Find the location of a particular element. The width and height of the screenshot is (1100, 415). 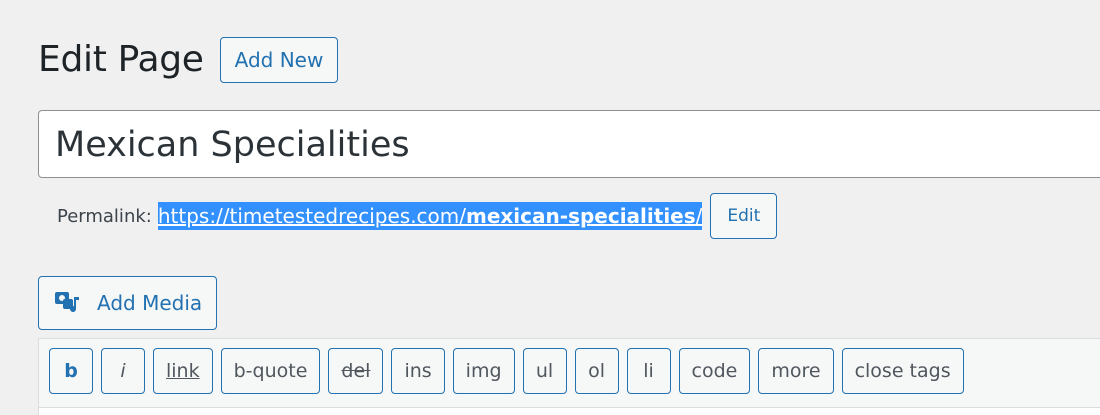

quicktag-ol-button: ol is located at coordinates (596, 371).